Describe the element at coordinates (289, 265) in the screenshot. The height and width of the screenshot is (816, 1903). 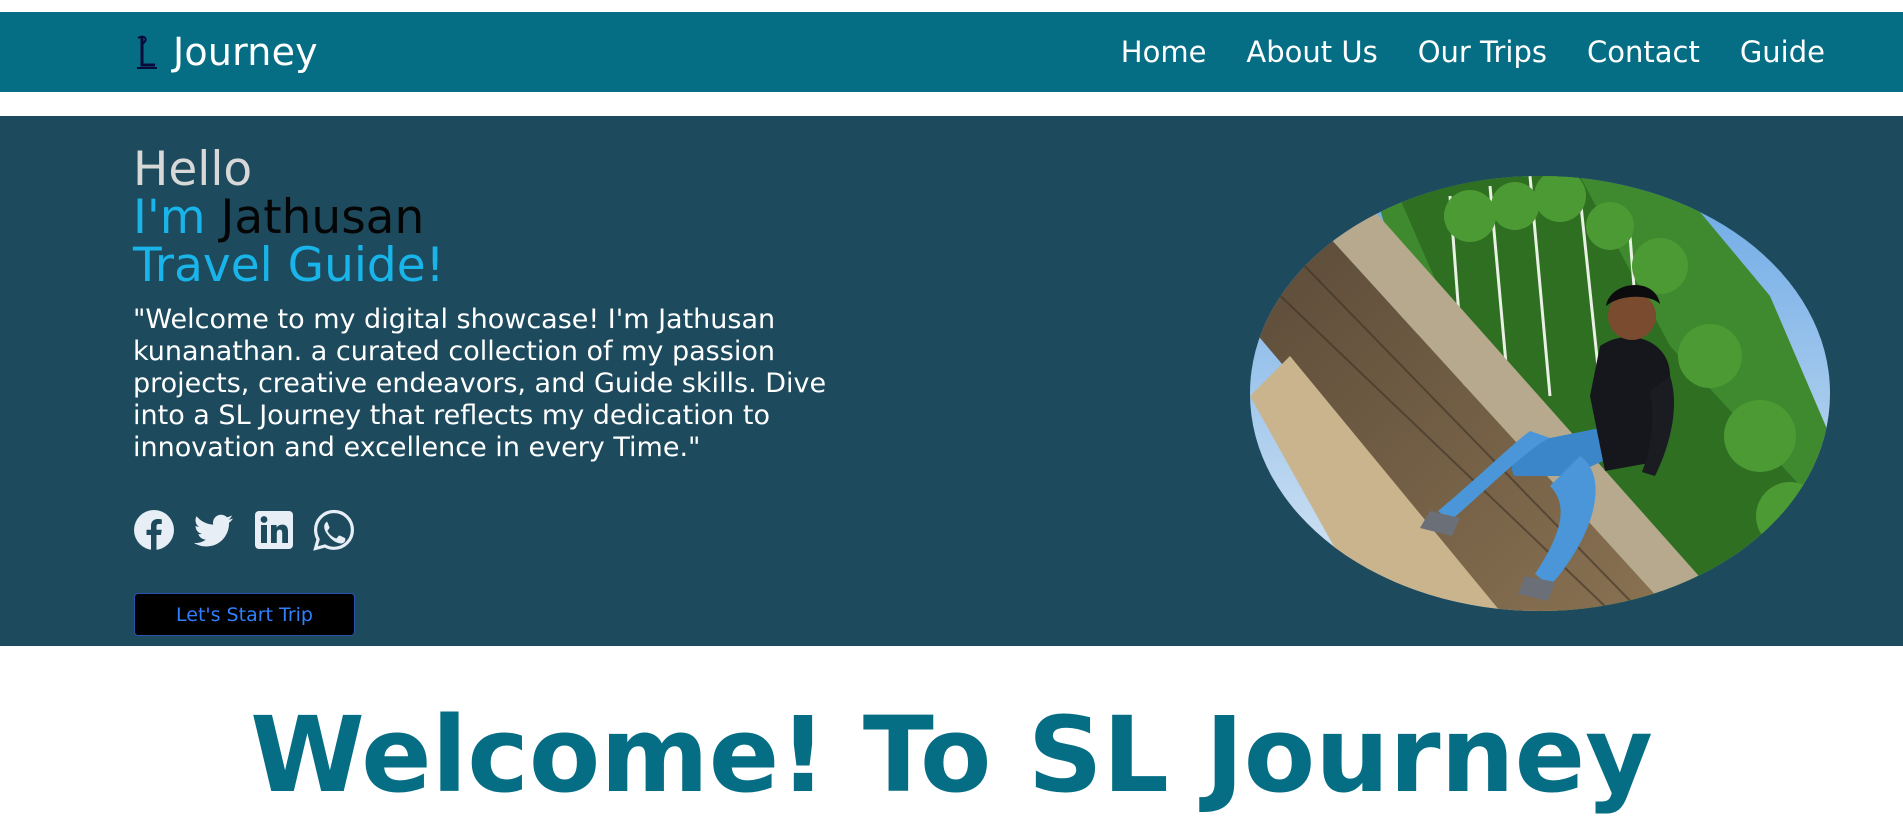
I see `hero-role: Travel Guide!` at that location.